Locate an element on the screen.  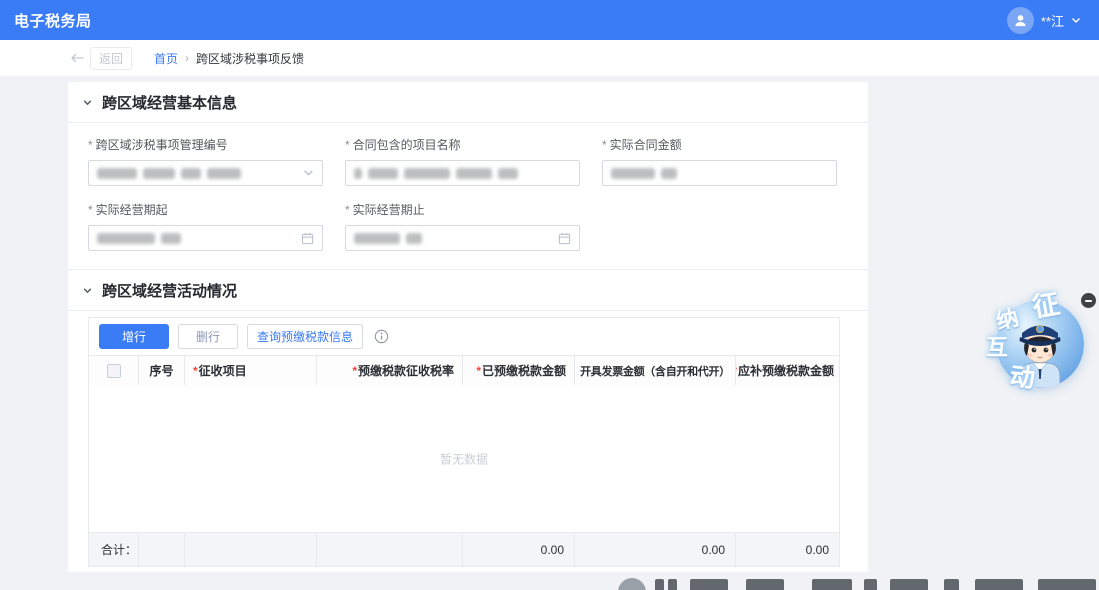
col-label: 开具发票金额（含自开和代开） is located at coordinates (655, 371).